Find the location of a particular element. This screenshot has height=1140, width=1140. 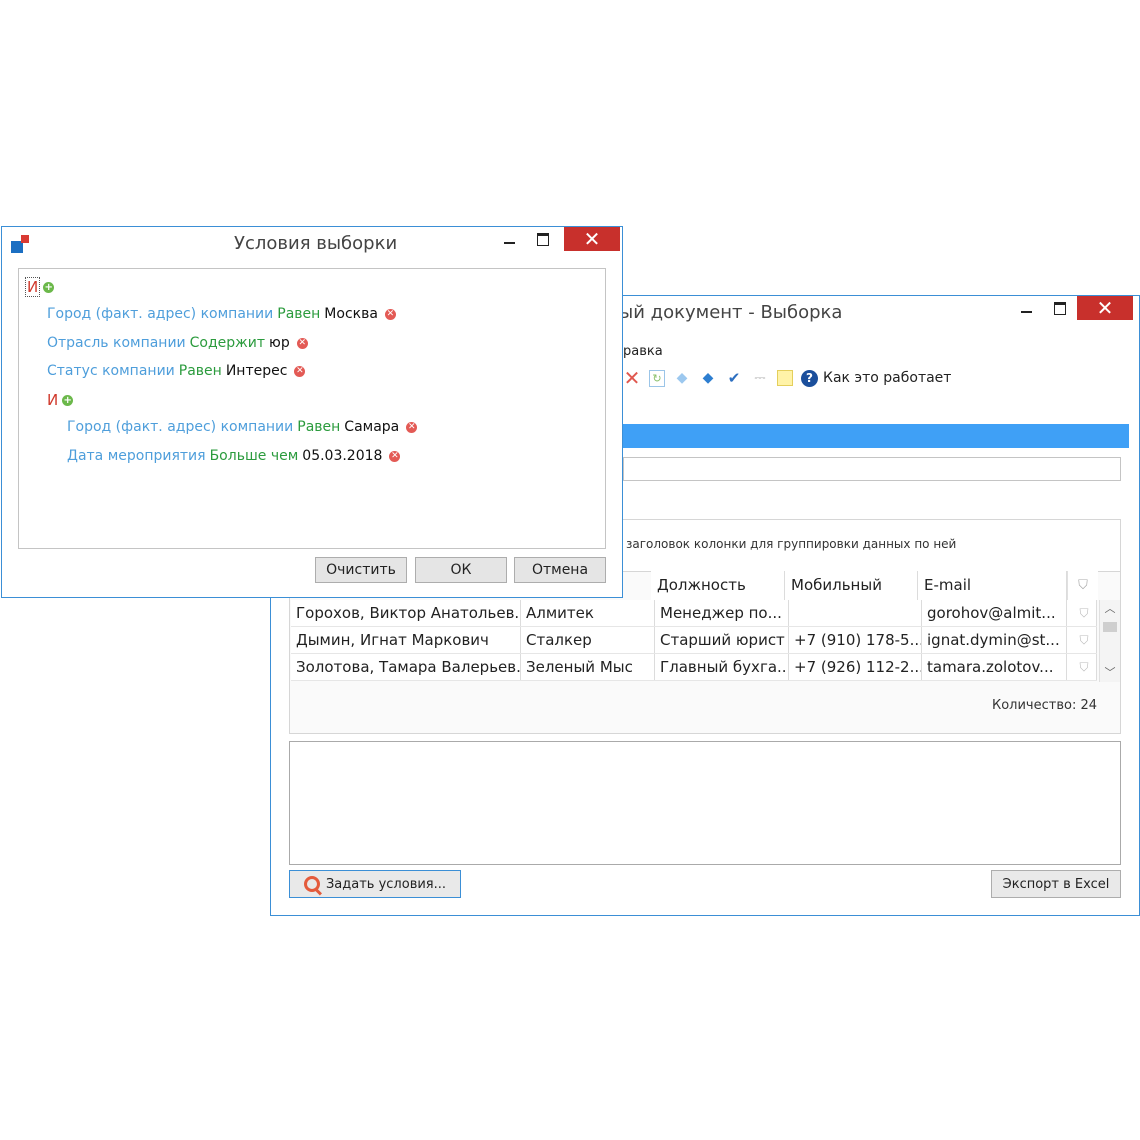

cell-mobile is located at coordinates (855, 613).